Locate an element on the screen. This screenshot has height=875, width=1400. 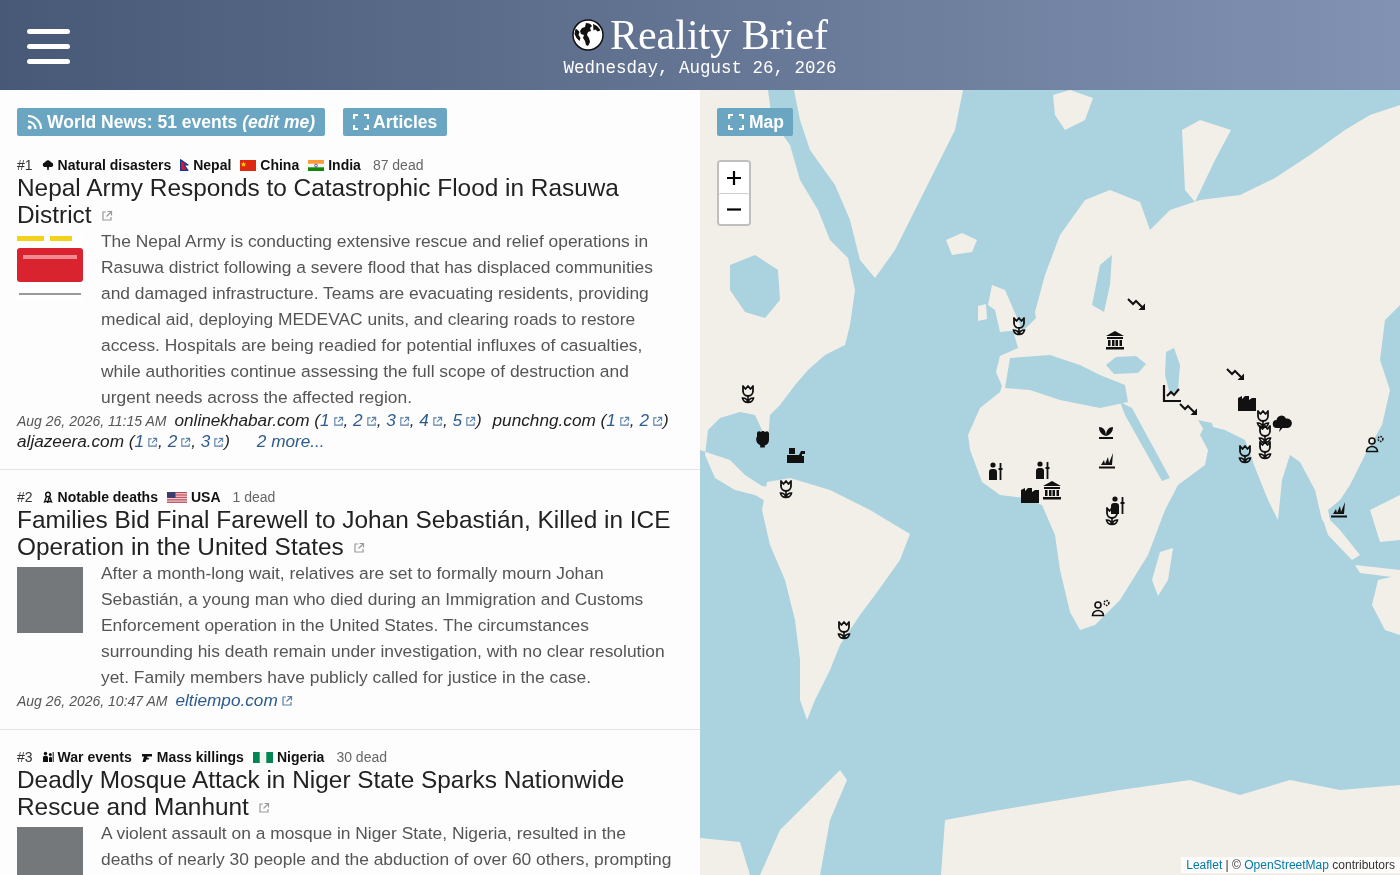
minus-icon is located at coordinates (734, 209).